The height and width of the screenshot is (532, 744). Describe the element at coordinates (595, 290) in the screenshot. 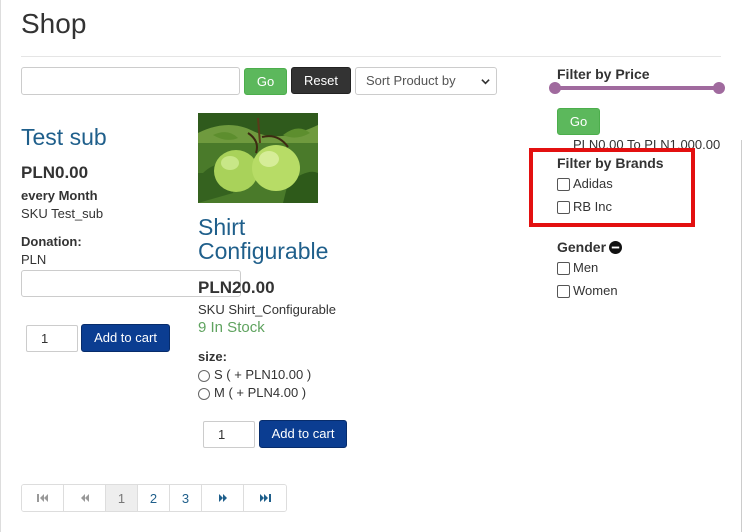

I see `gender-label: Women` at that location.